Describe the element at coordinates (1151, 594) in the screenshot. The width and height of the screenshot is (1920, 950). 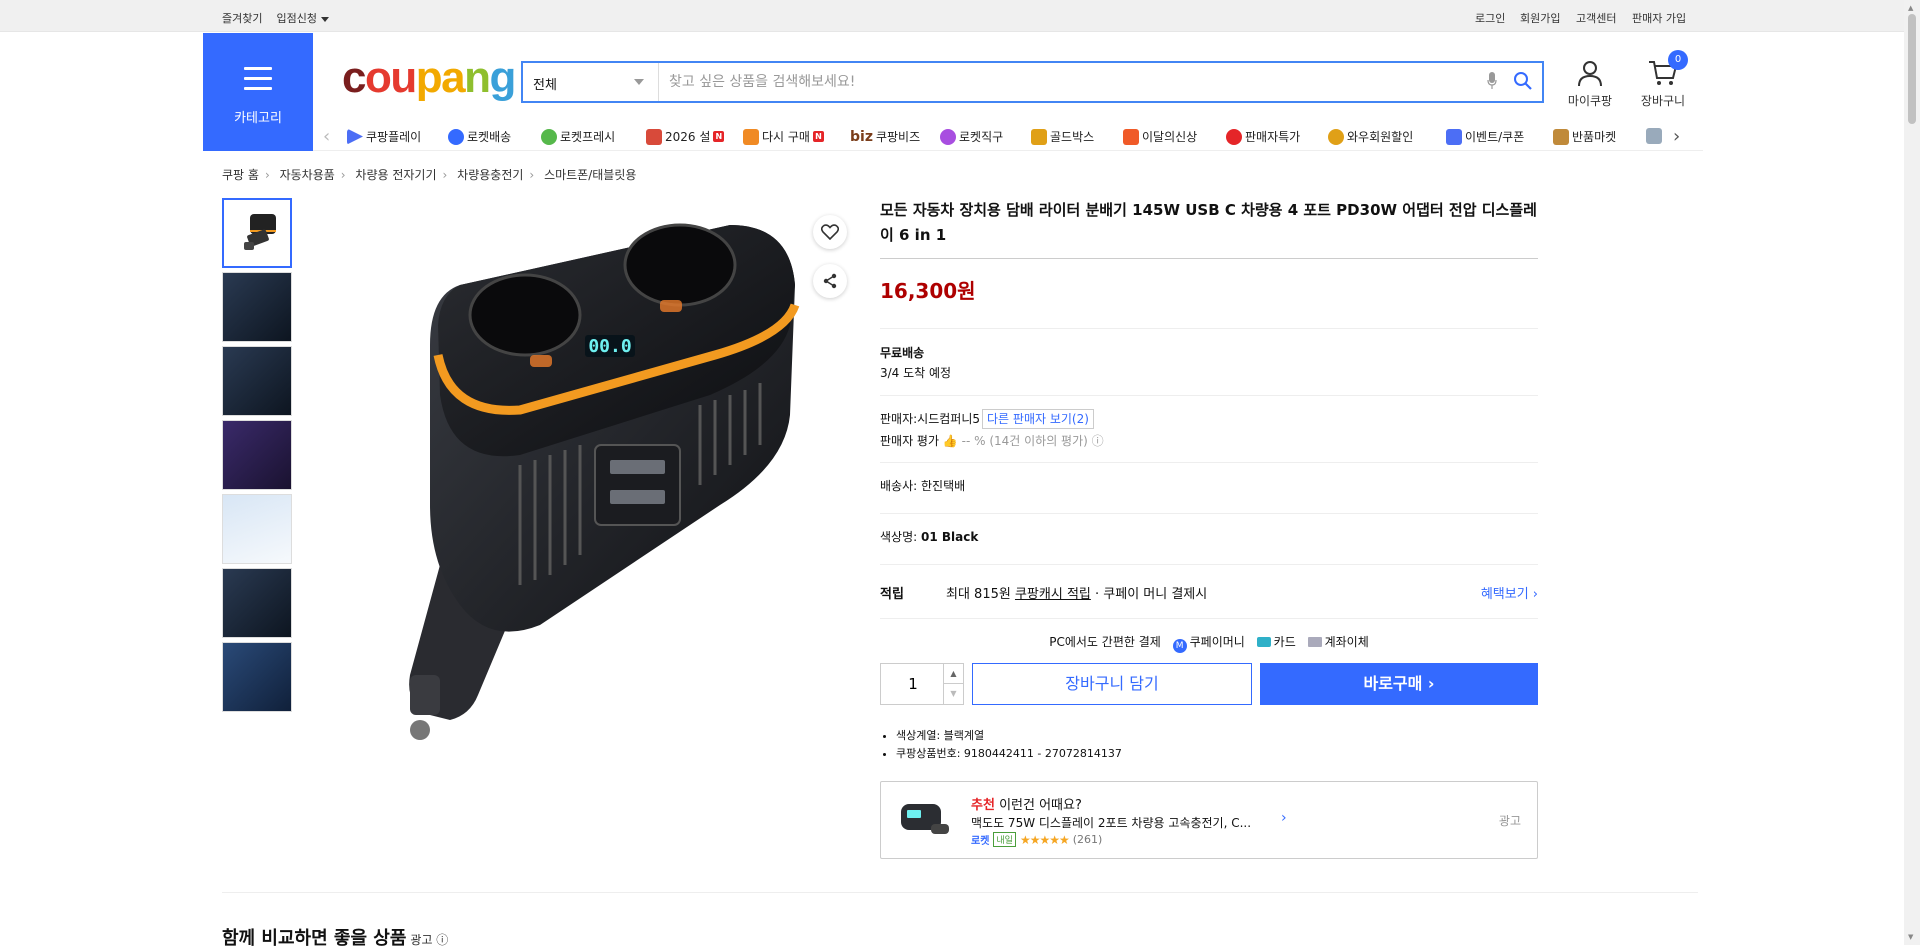
I see `benefit-condition: · 쿠페이 머니 결제시` at that location.